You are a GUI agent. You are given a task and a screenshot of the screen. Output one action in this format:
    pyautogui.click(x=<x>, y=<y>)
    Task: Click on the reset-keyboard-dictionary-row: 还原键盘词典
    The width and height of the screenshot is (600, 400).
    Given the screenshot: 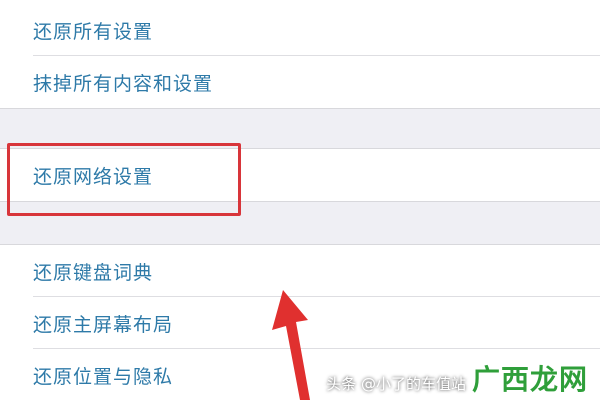 What is the action you would take?
    pyautogui.click(x=300, y=271)
    